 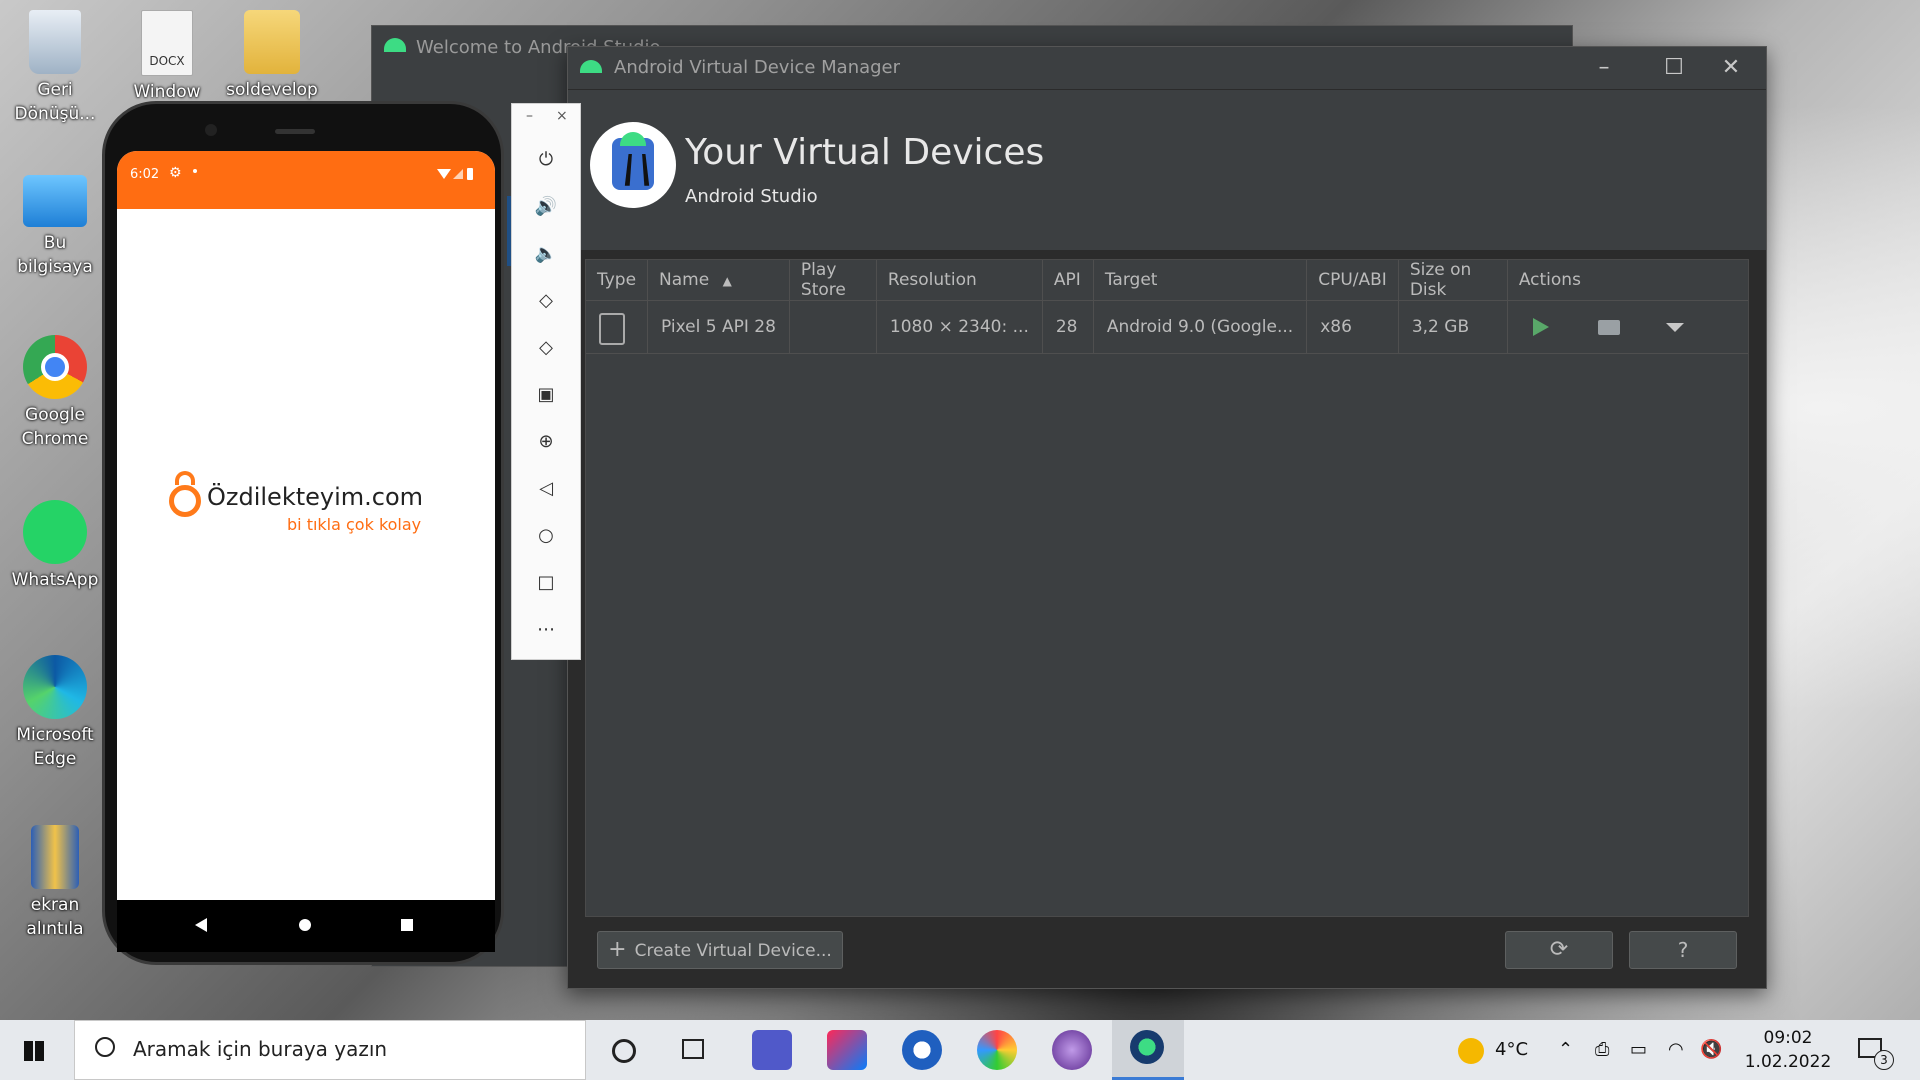 What do you see at coordinates (684, 280) in the screenshot?
I see `column-header-label: Name` at bounding box center [684, 280].